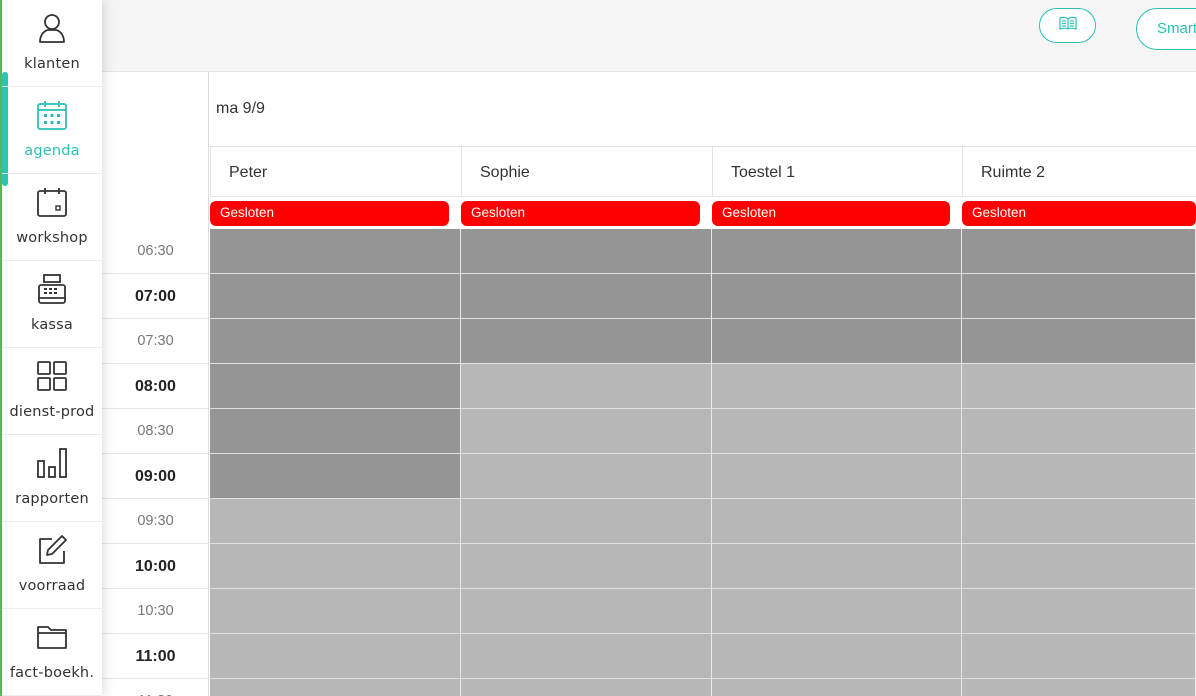 This screenshot has width=1196, height=696. I want to click on time-slot-label: 11:30, so click(155, 687).